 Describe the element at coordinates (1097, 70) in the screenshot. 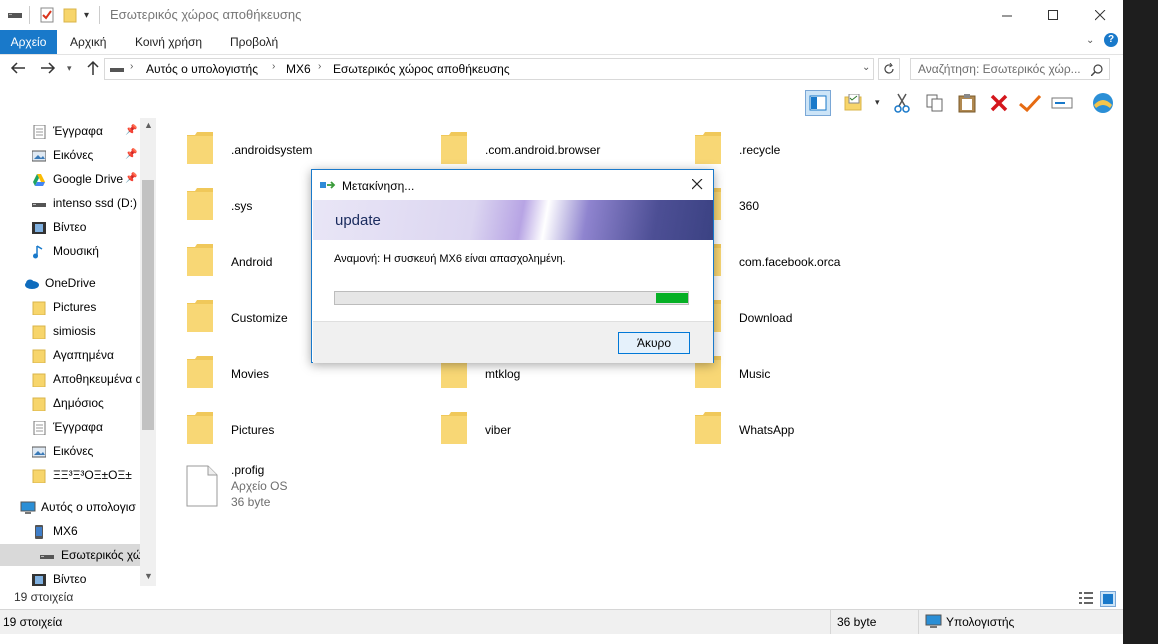

I see `search-icon` at that location.